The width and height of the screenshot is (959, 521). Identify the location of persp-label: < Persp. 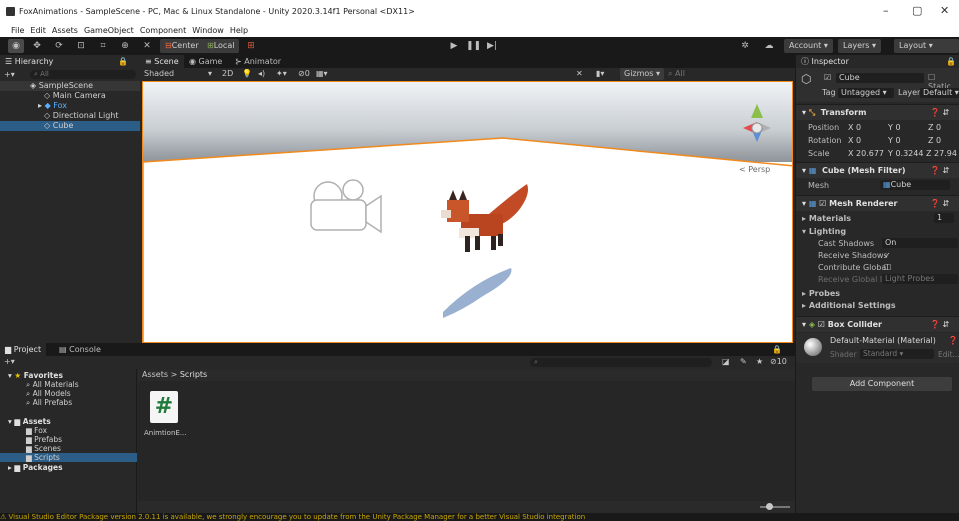
(754, 169).